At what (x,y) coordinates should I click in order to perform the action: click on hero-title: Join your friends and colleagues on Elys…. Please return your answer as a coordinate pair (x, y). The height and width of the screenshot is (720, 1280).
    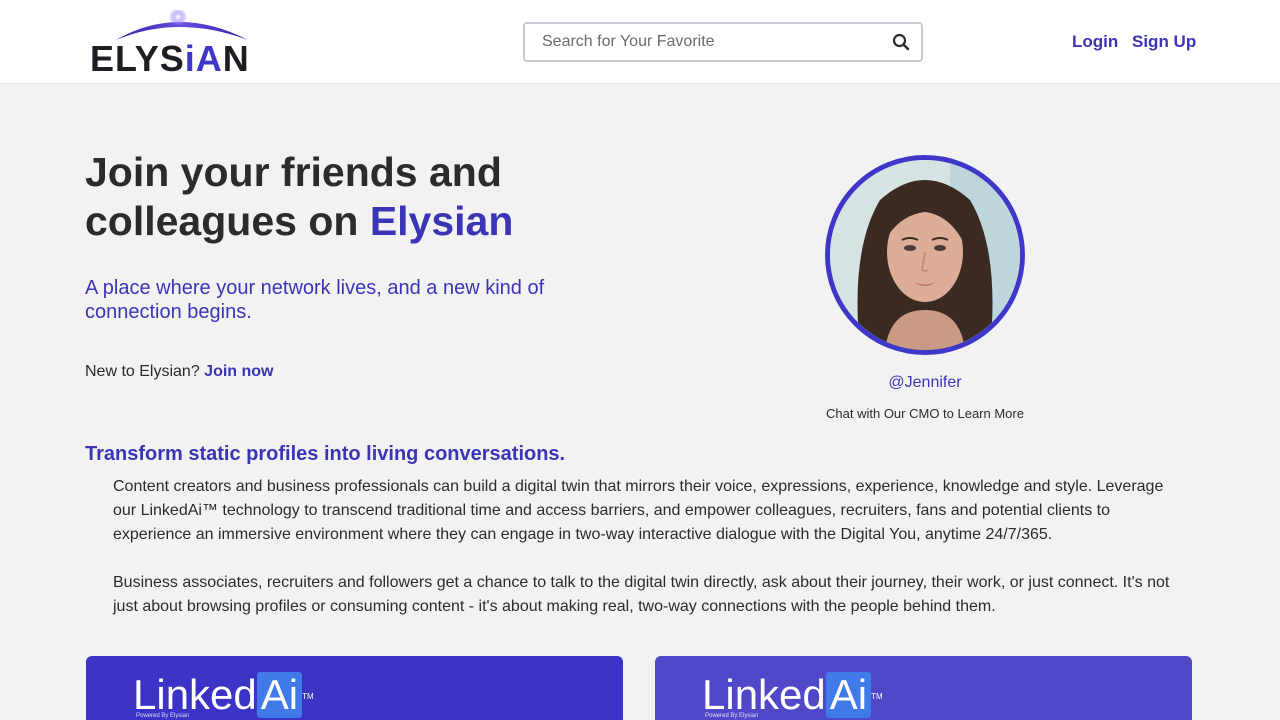
    Looking at the image, I should click on (345, 197).